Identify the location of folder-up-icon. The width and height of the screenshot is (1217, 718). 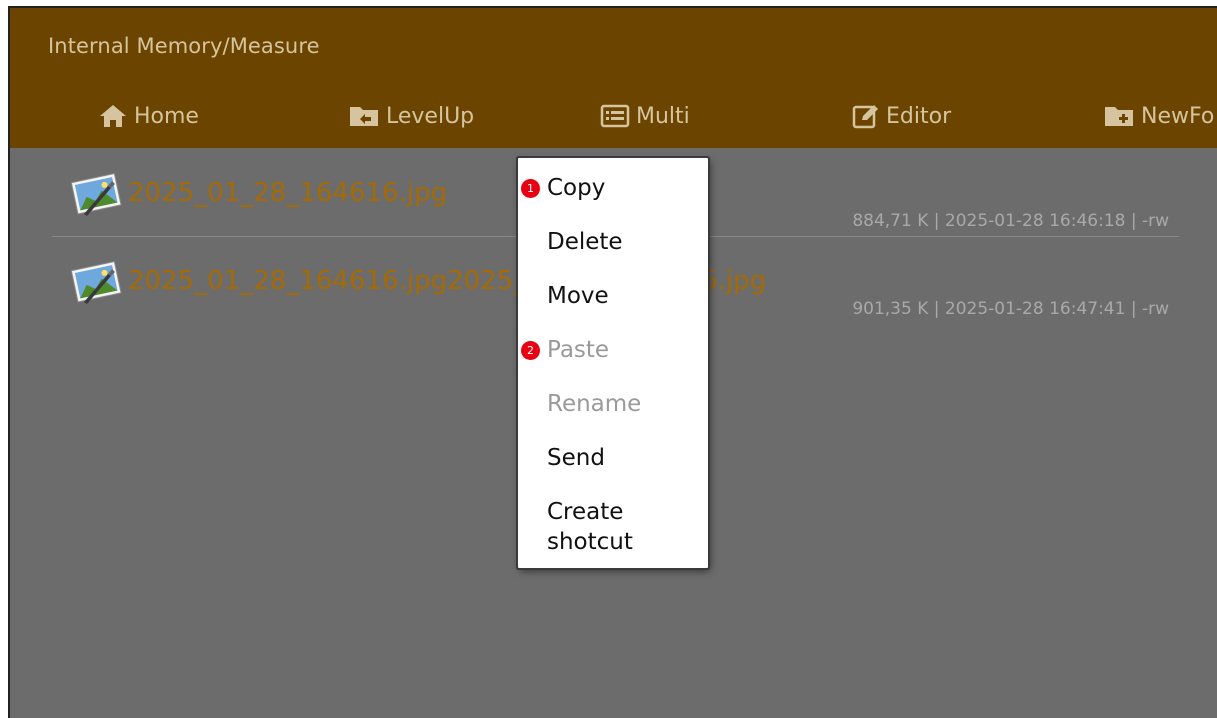
(364, 116).